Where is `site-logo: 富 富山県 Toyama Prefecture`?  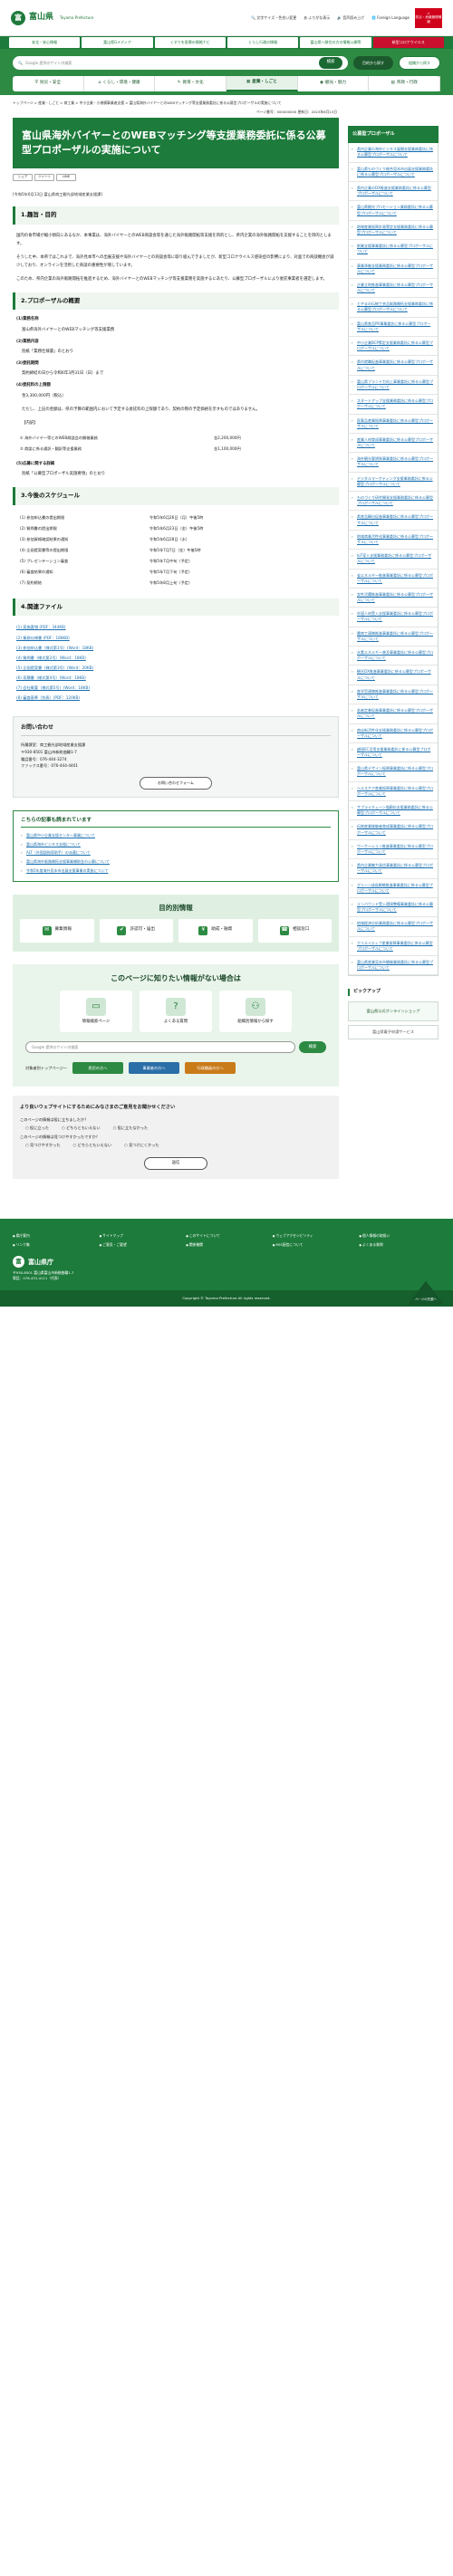
site-logo: 富 富山県 Toyama Prefecture is located at coordinates (52, 17).